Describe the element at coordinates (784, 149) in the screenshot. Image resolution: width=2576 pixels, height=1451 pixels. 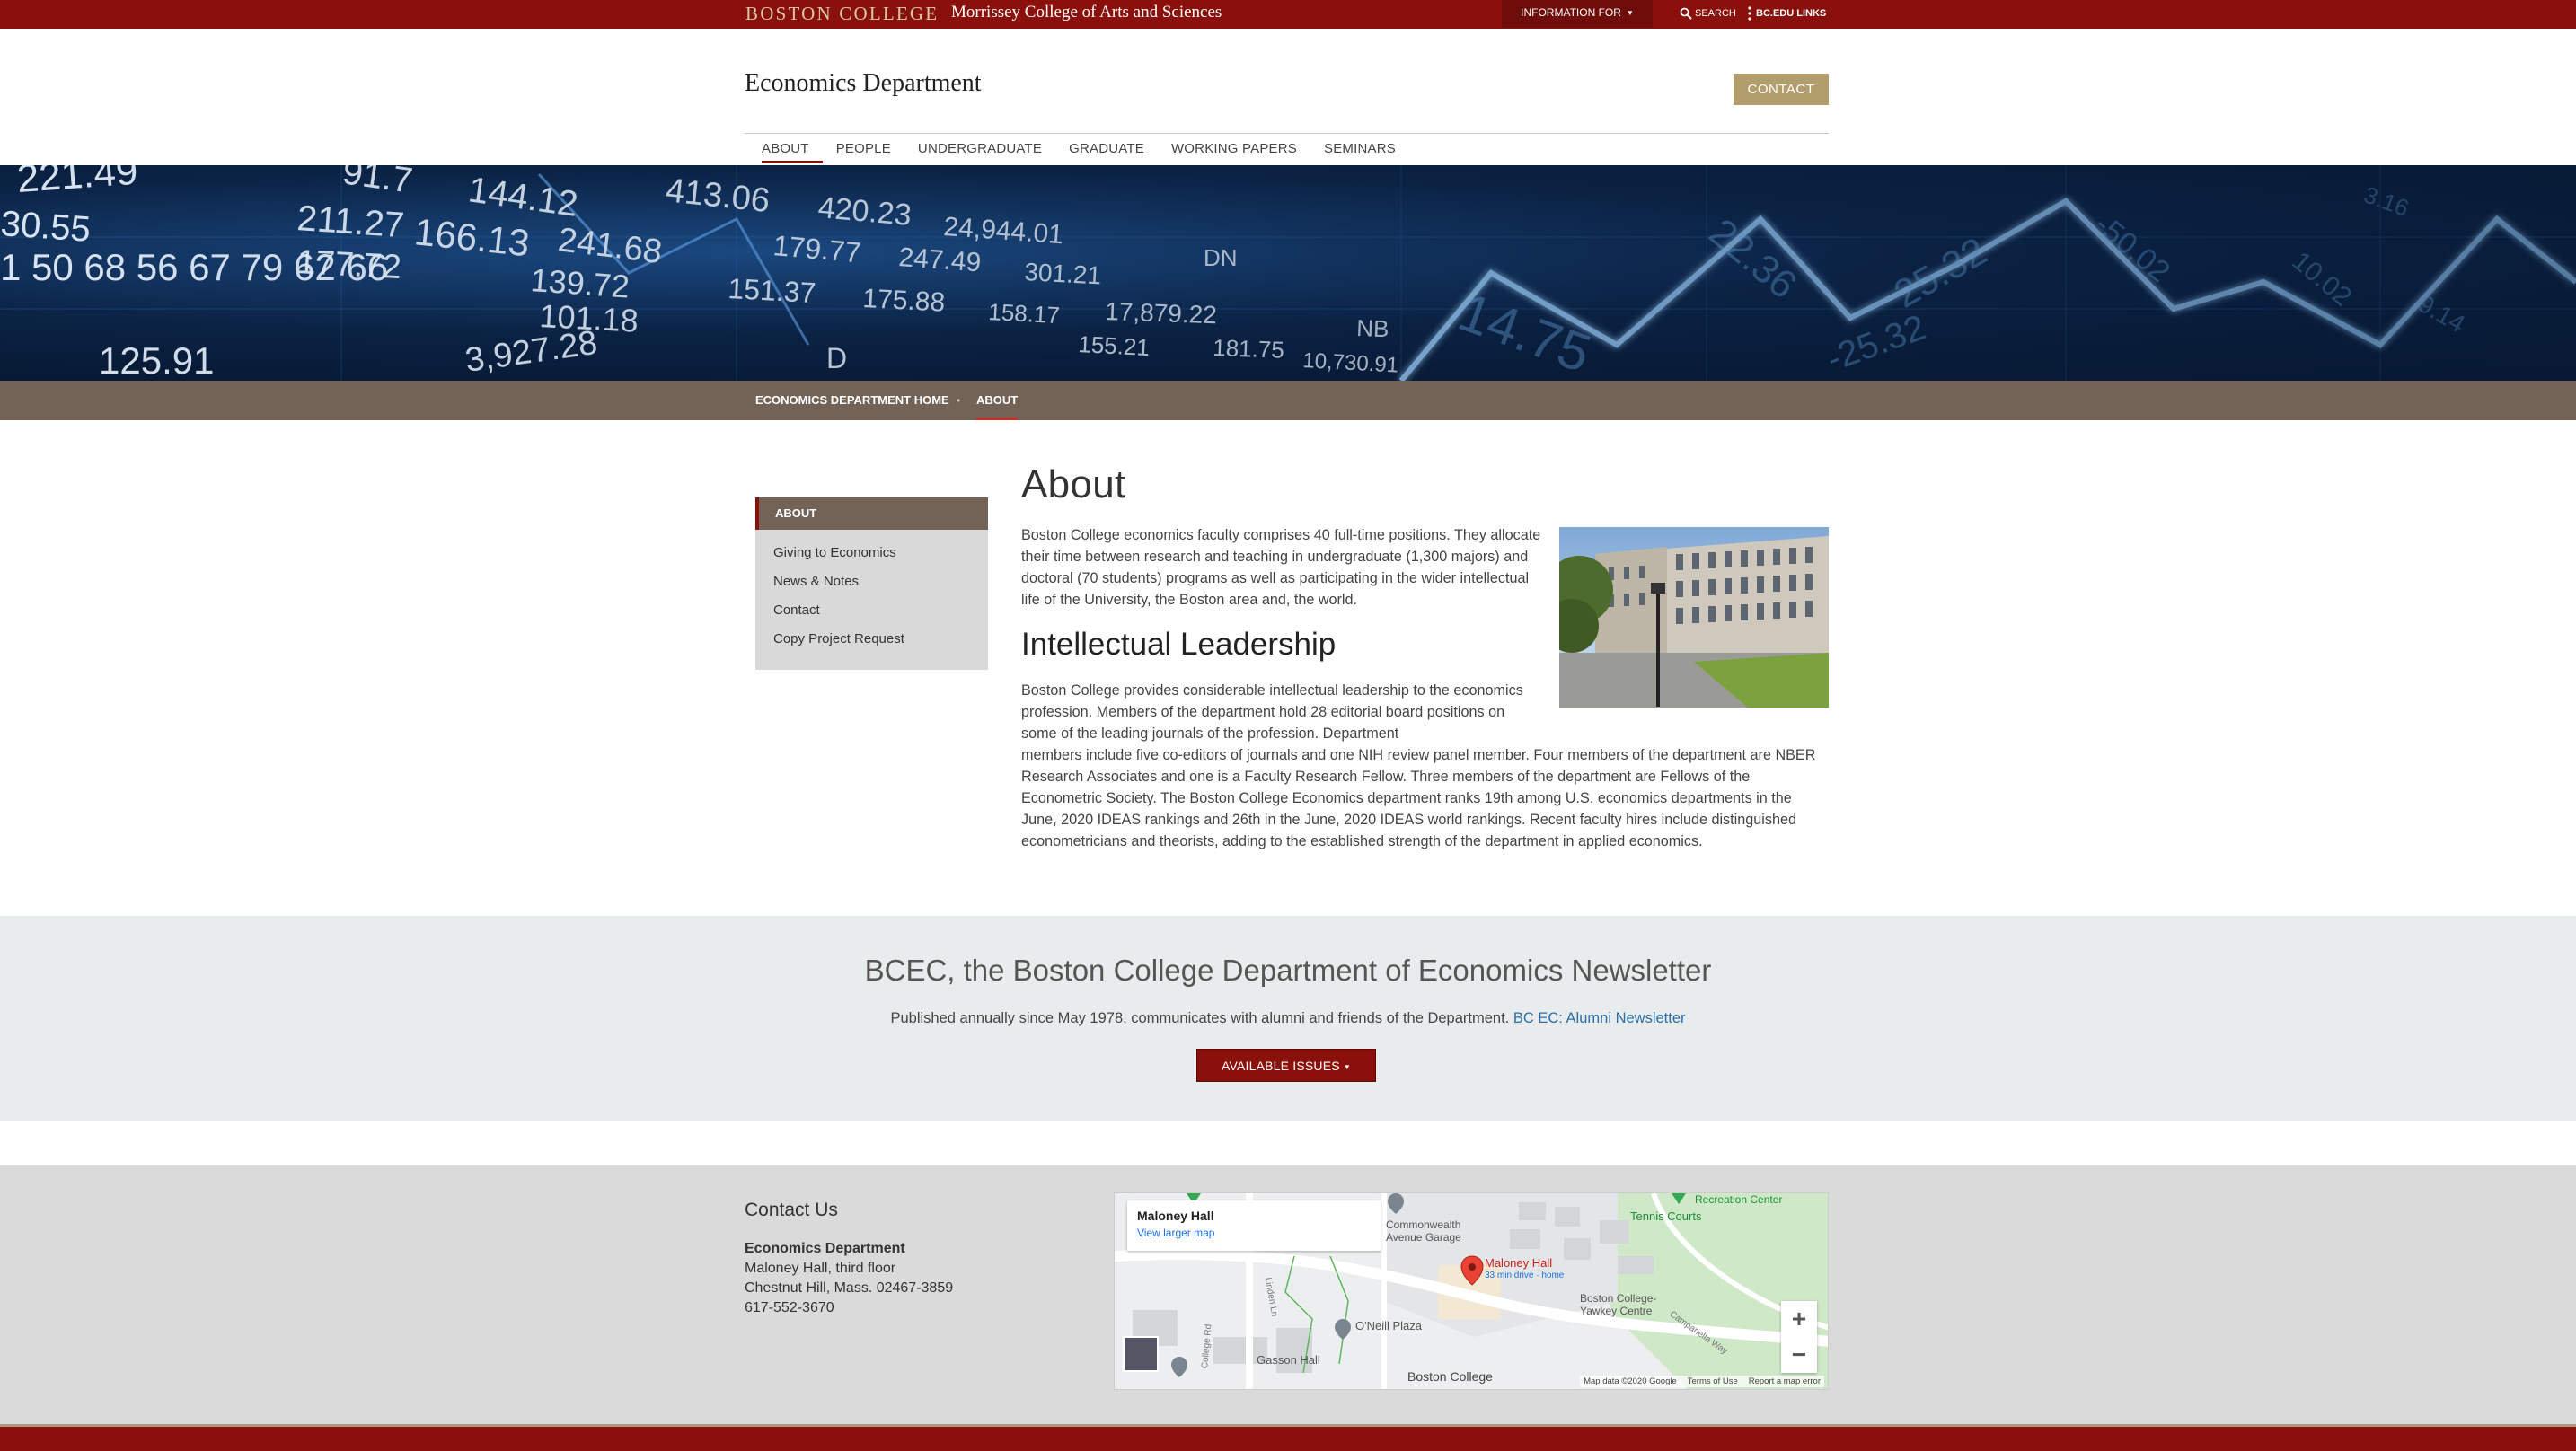
I see `nav-item-about: ABOUT` at that location.